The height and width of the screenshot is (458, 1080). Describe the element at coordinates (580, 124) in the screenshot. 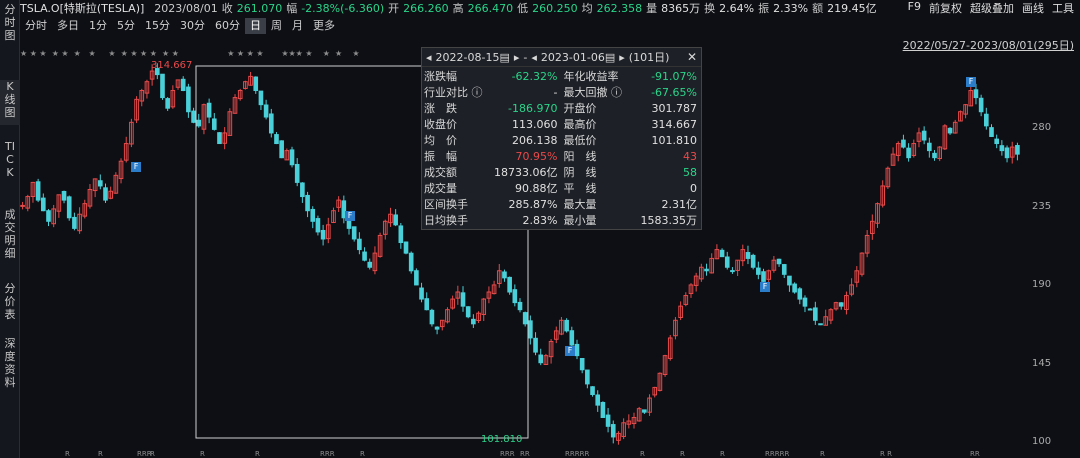

I see `stat-label: 最高价` at that location.